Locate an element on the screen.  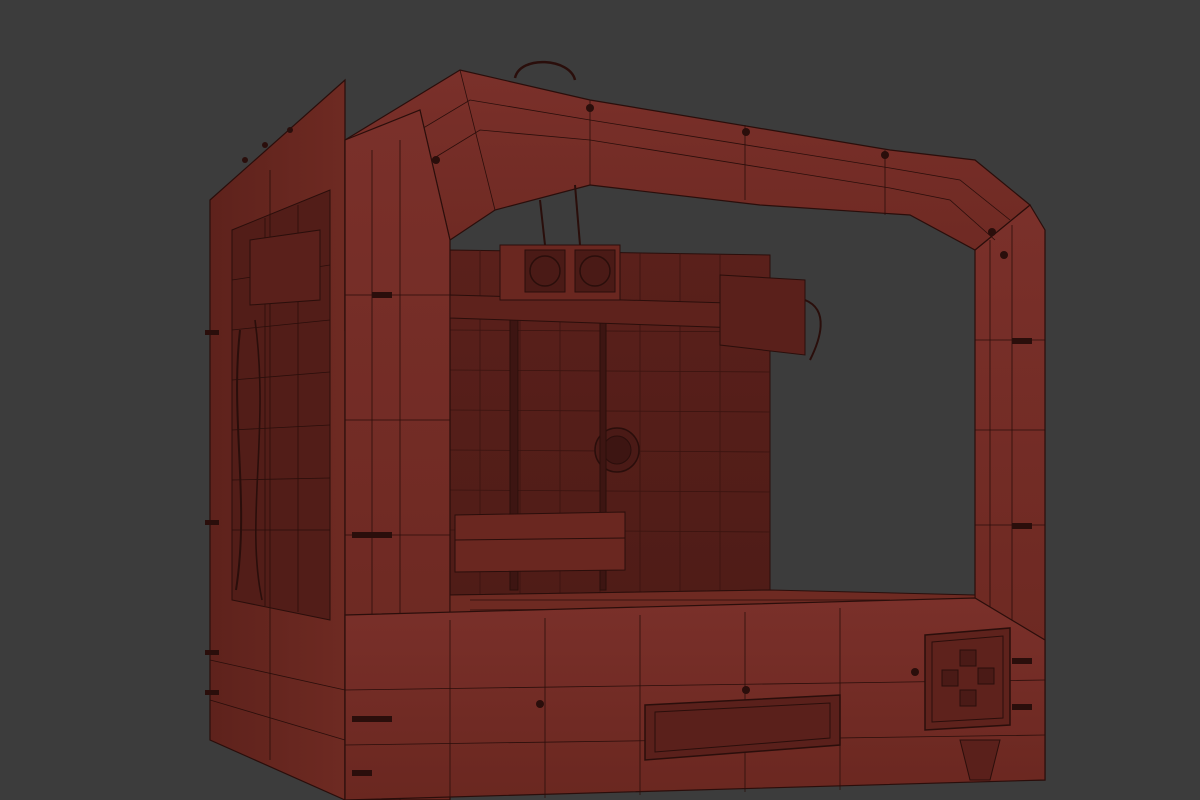
control-panel-buttons is located at coordinates (967, 679).